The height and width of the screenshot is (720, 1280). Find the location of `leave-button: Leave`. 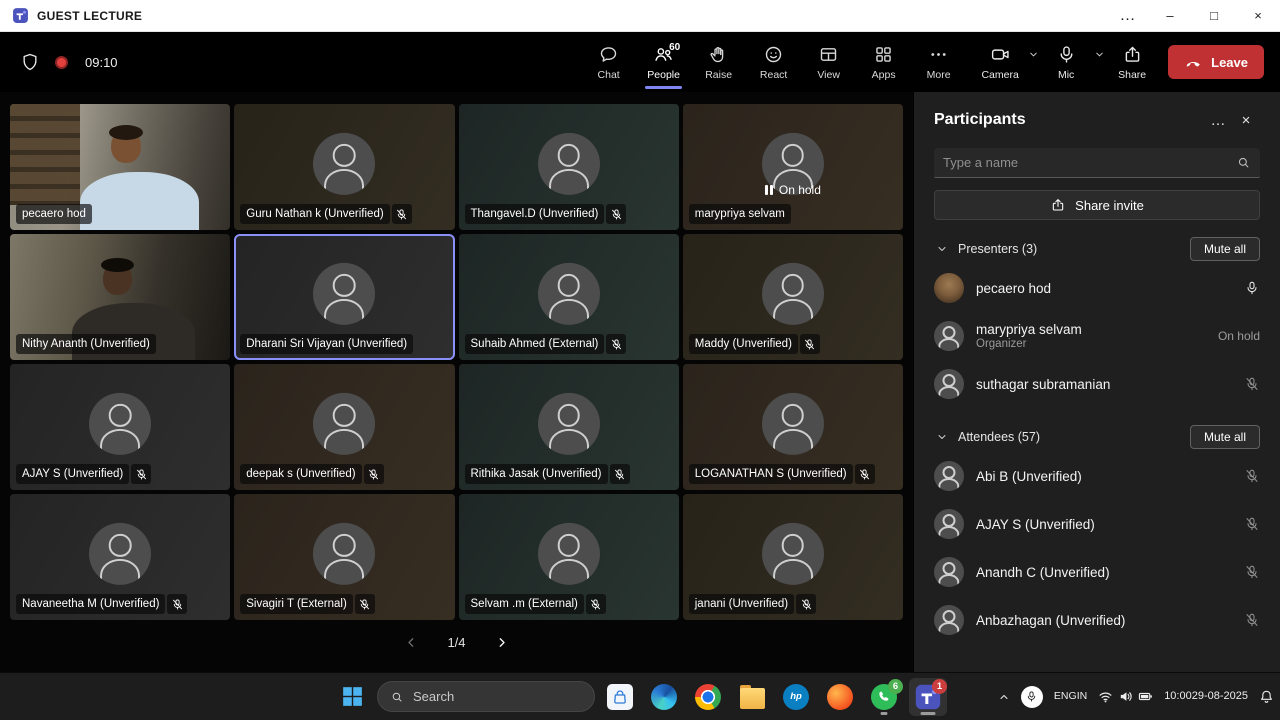

leave-button: Leave is located at coordinates (1216, 62).